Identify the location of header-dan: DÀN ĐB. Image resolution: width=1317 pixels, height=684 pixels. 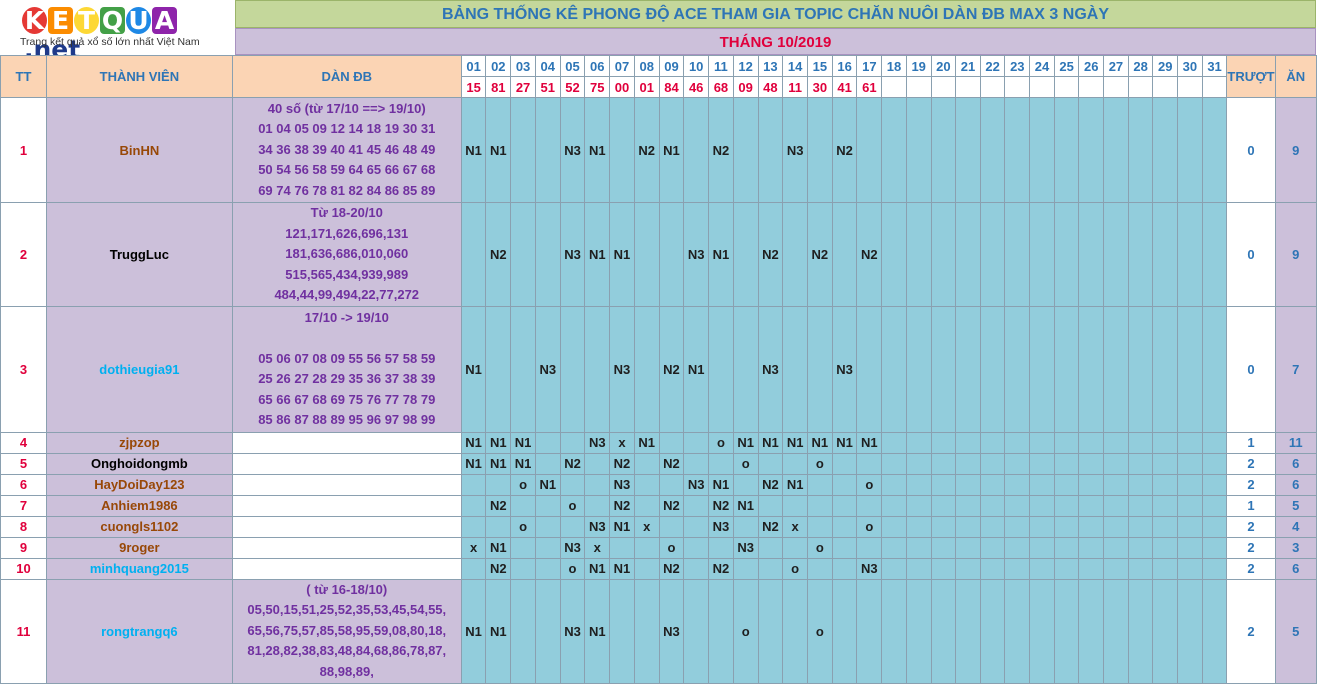
(346, 76).